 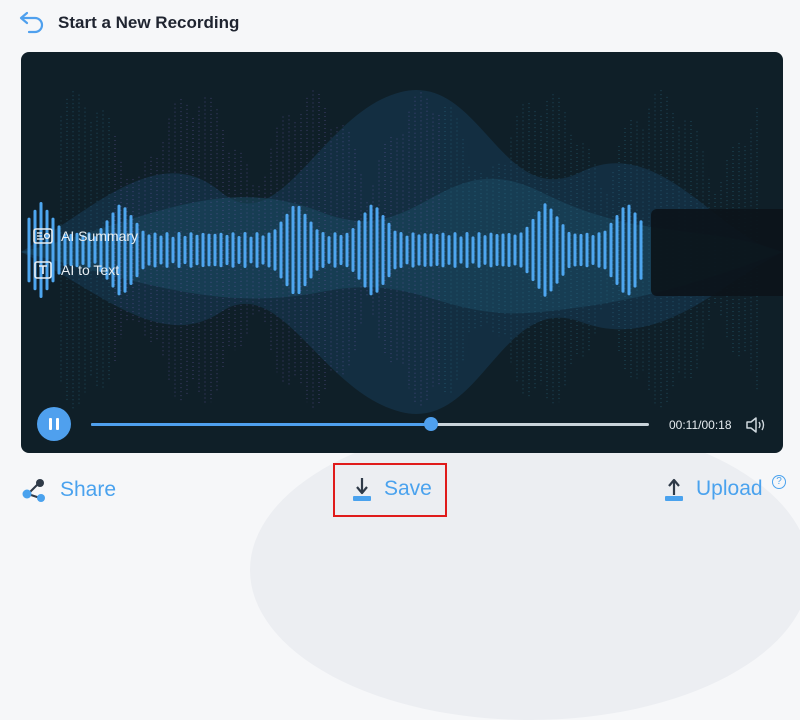 I want to click on back-arrow-icon, so click(x=33, y=23).